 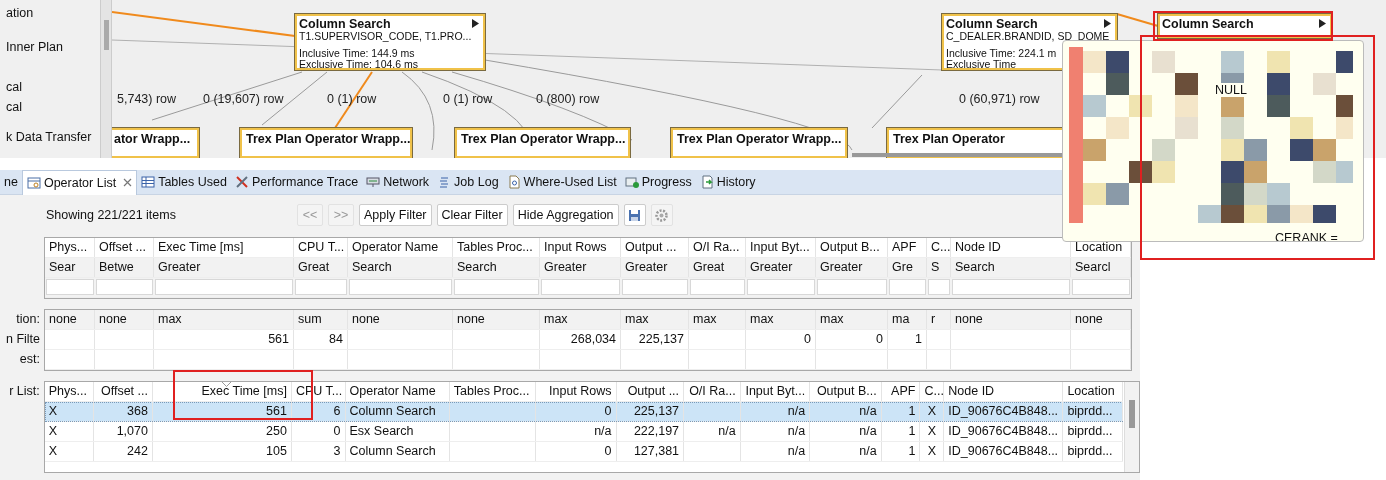 What do you see at coordinates (124, 267) in the screenshot?
I see `filter-type: Betwe` at bounding box center [124, 267].